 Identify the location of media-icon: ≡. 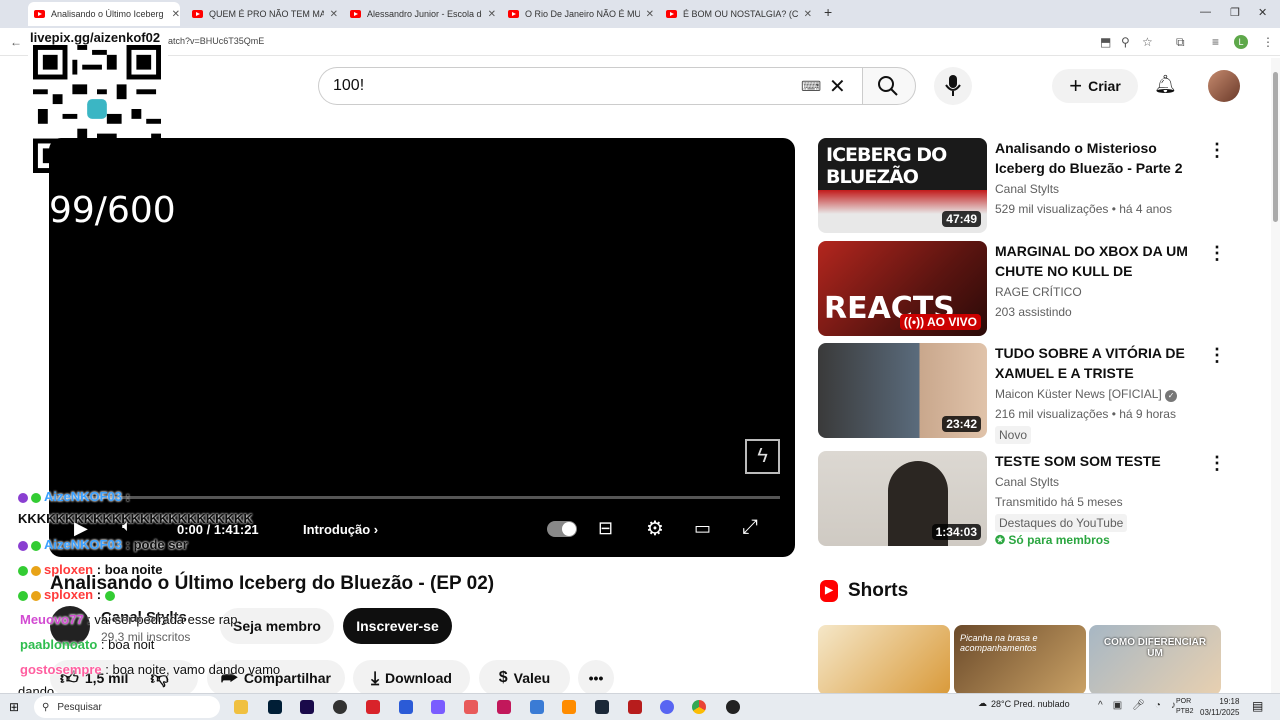
(1215, 42).